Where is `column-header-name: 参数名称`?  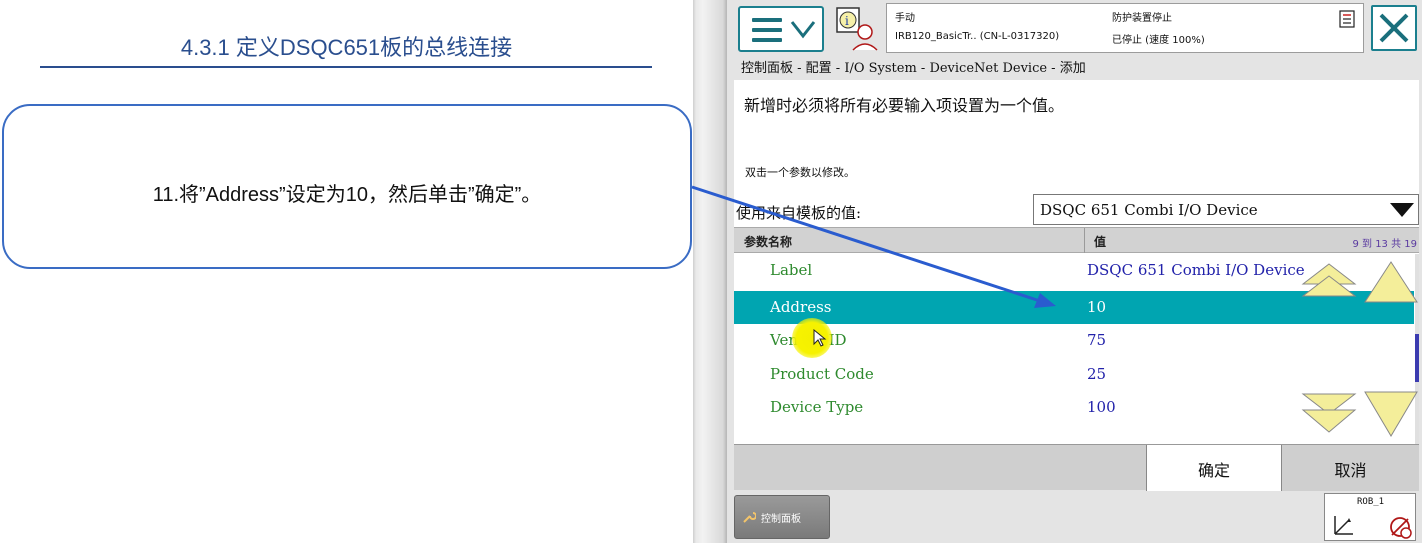 column-header-name: 参数名称 is located at coordinates (768, 242).